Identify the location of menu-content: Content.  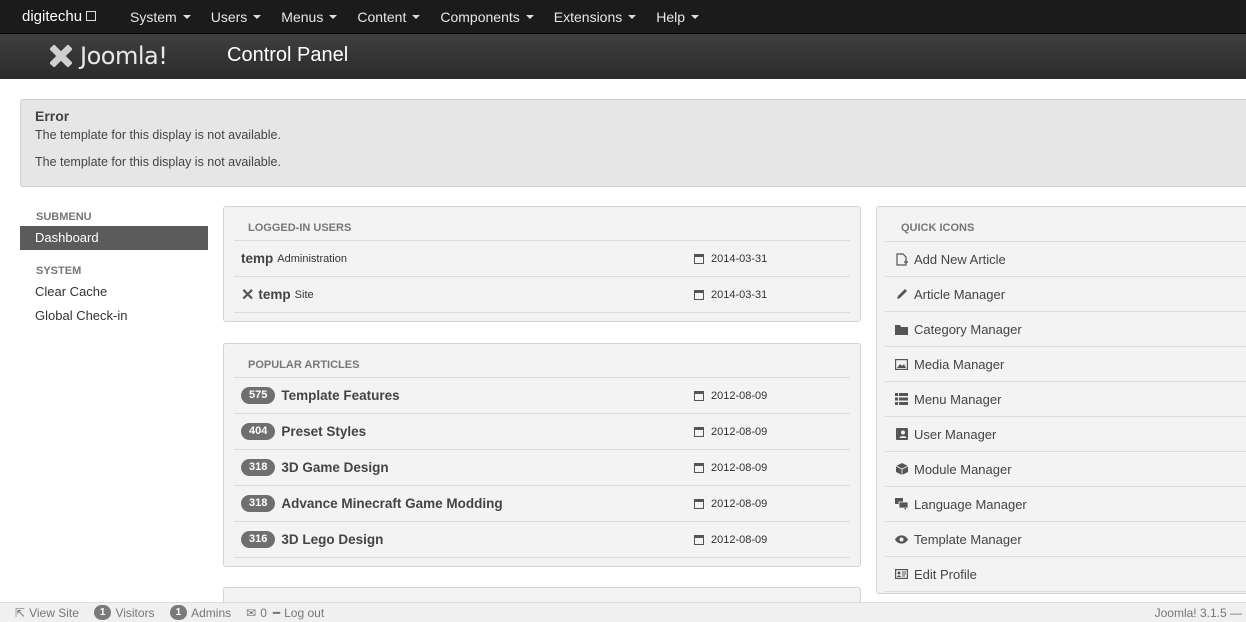
(388, 17).